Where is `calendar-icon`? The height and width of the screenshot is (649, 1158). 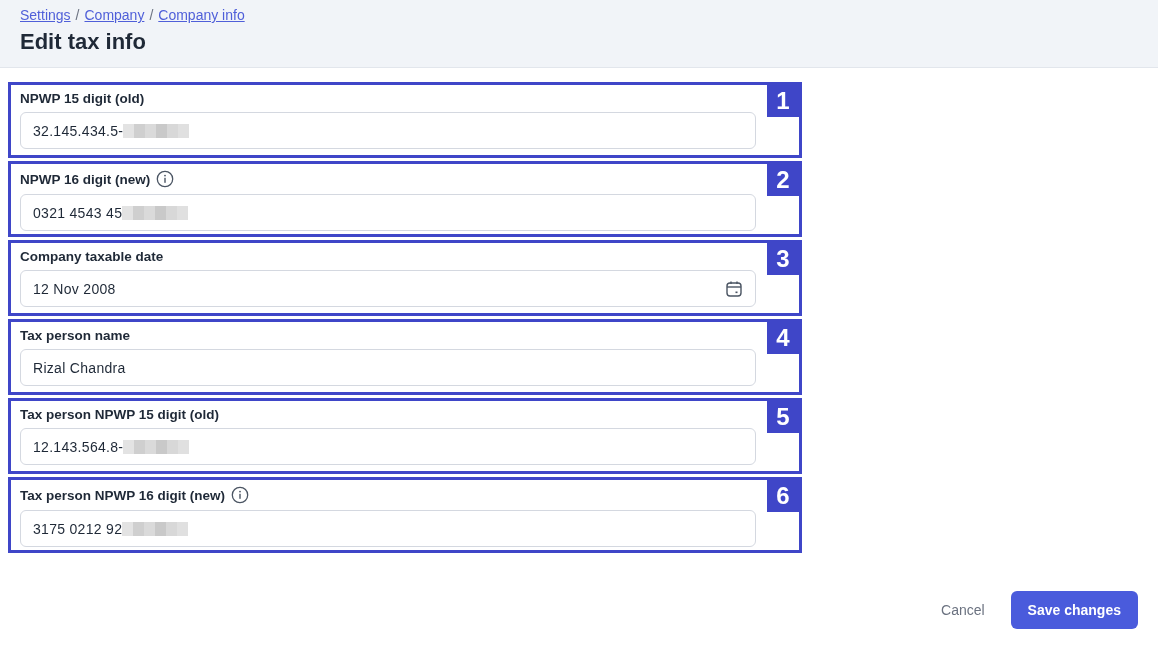 calendar-icon is located at coordinates (734, 288).